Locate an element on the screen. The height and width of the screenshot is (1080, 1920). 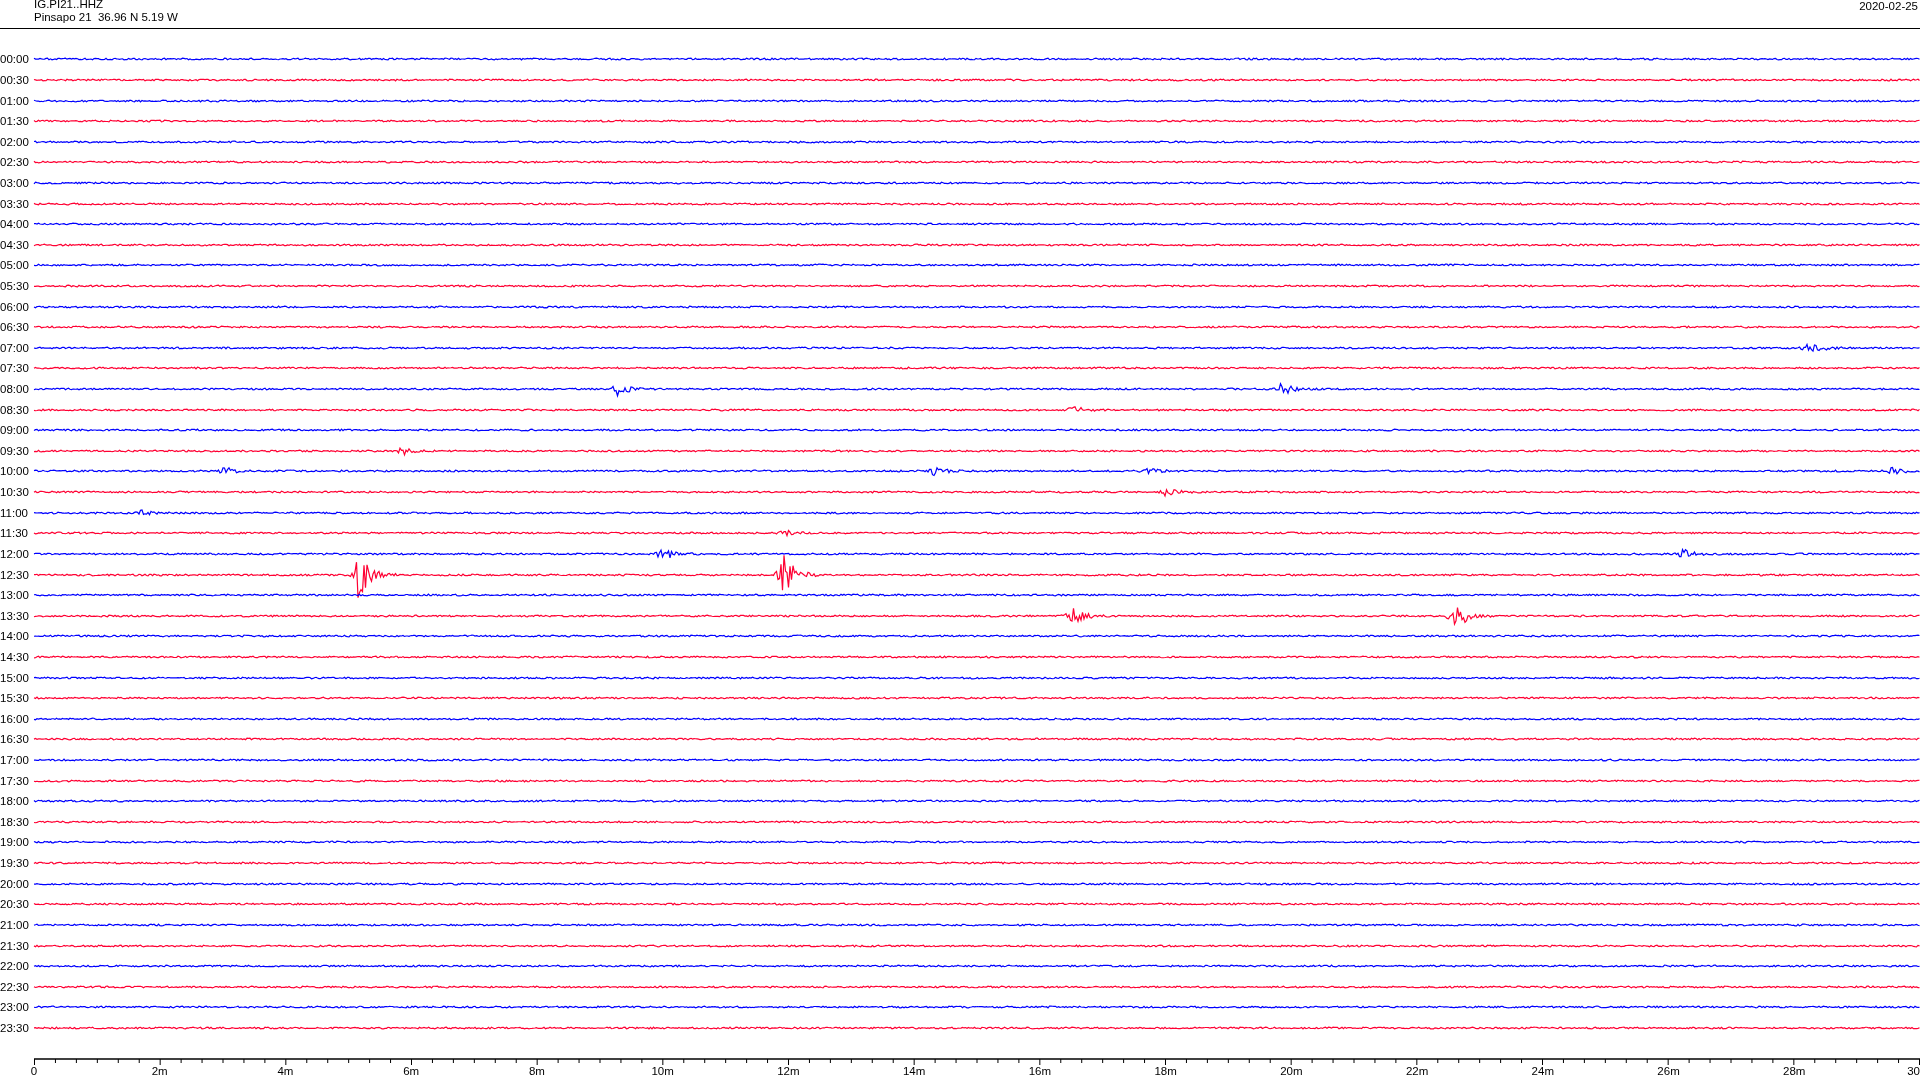
time-label: 12:30 is located at coordinates (15, 574).